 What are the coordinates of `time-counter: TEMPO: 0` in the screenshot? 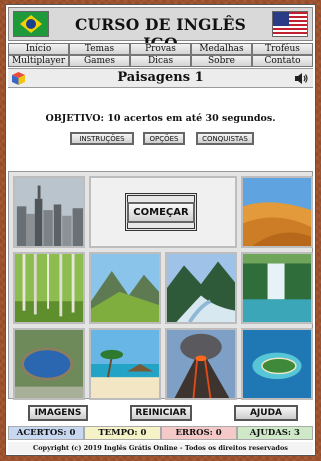 It's located at (122, 433).